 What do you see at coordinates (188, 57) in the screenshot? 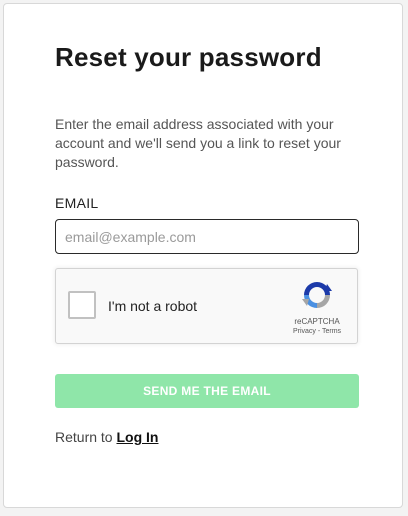
I see `page-title: Reset your password` at bounding box center [188, 57].